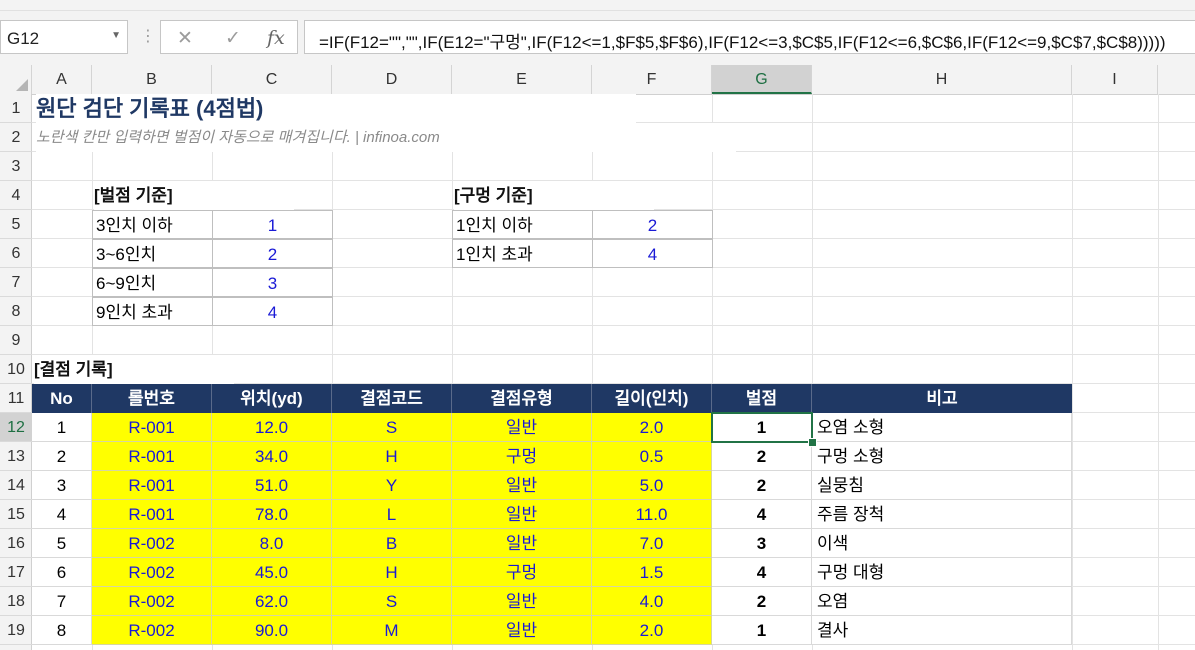 The image size is (1195, 650). I want to click on table-header-type: 결점유형, so click(522, 398).